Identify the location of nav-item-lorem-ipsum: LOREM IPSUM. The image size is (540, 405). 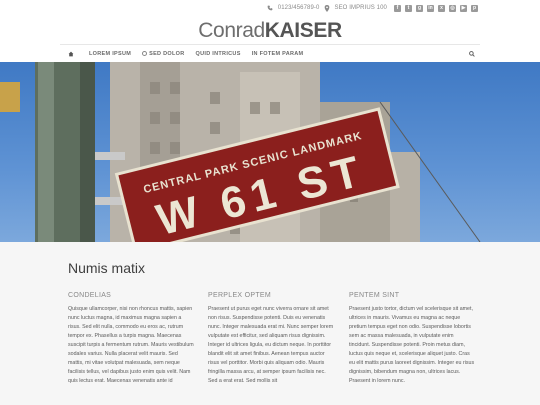
(110, 54).